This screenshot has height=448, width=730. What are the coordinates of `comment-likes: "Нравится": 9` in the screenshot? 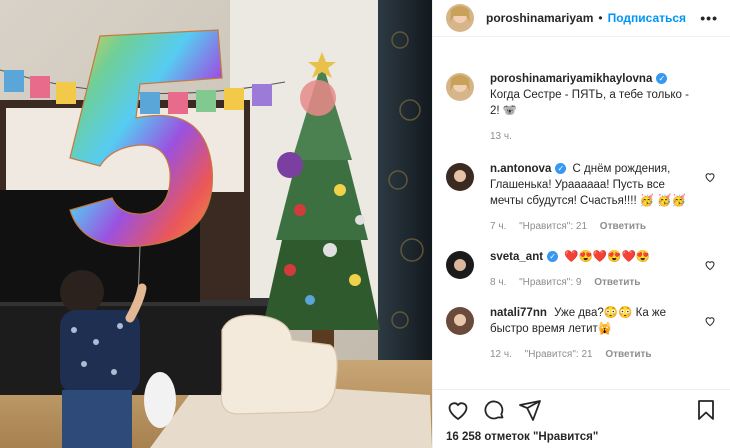 It's located at (550, 282).